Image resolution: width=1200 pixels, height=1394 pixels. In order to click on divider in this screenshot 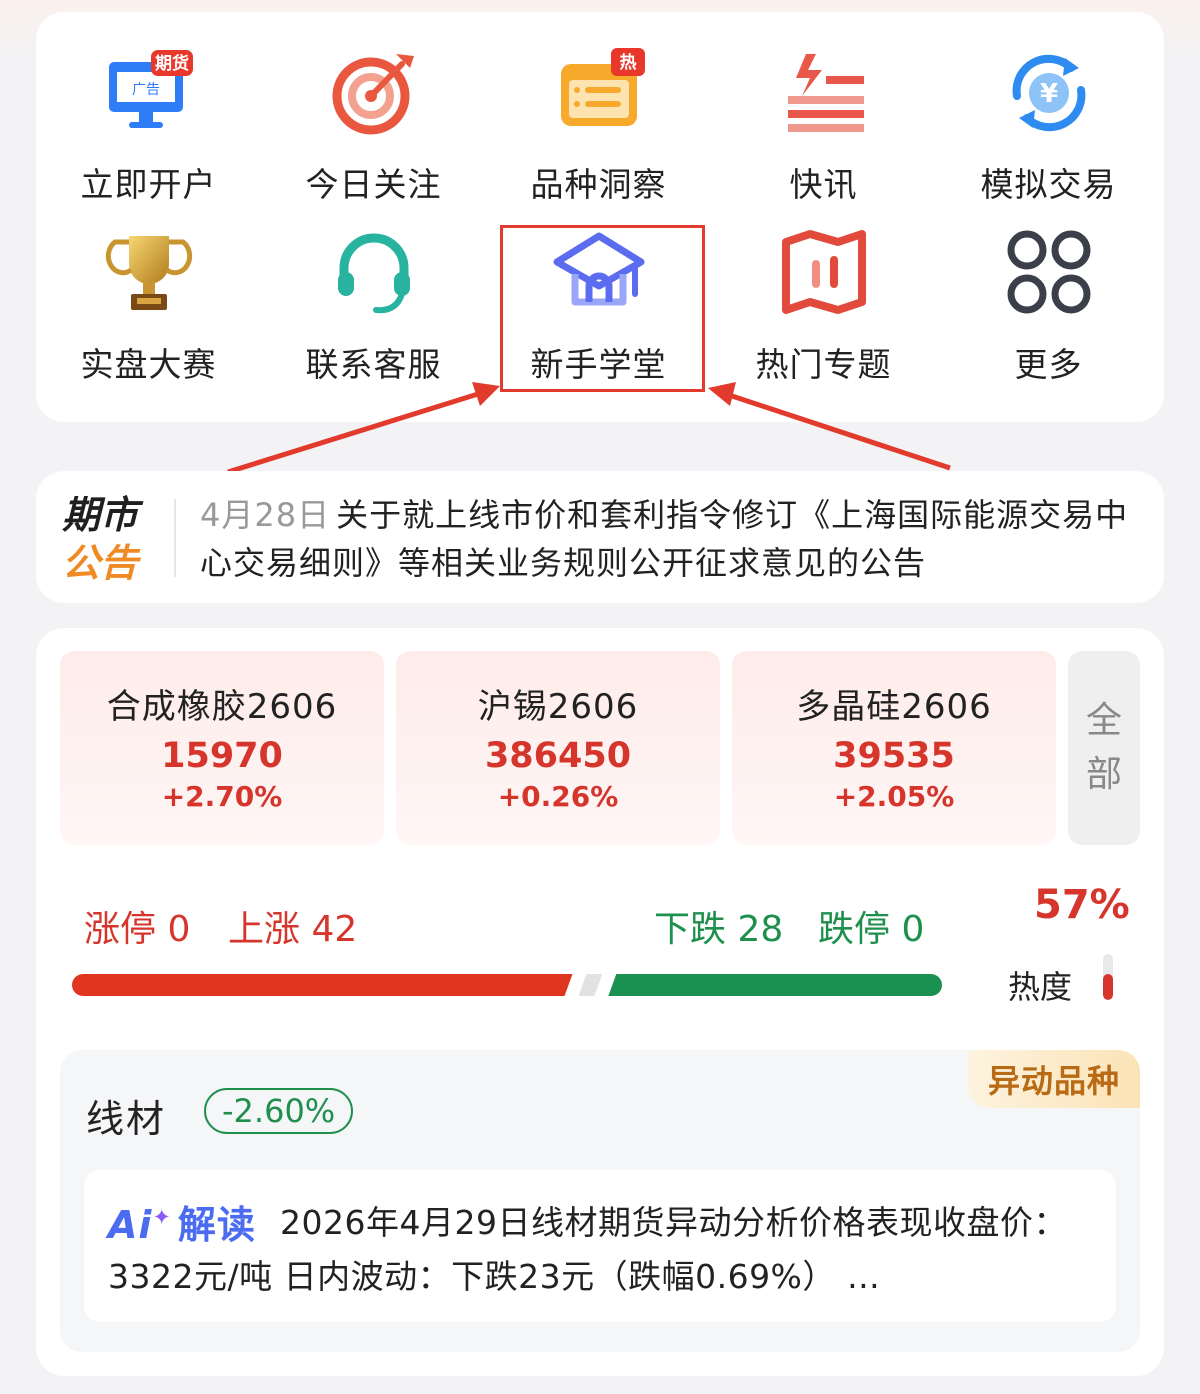, I will do `click(175, 538)`.